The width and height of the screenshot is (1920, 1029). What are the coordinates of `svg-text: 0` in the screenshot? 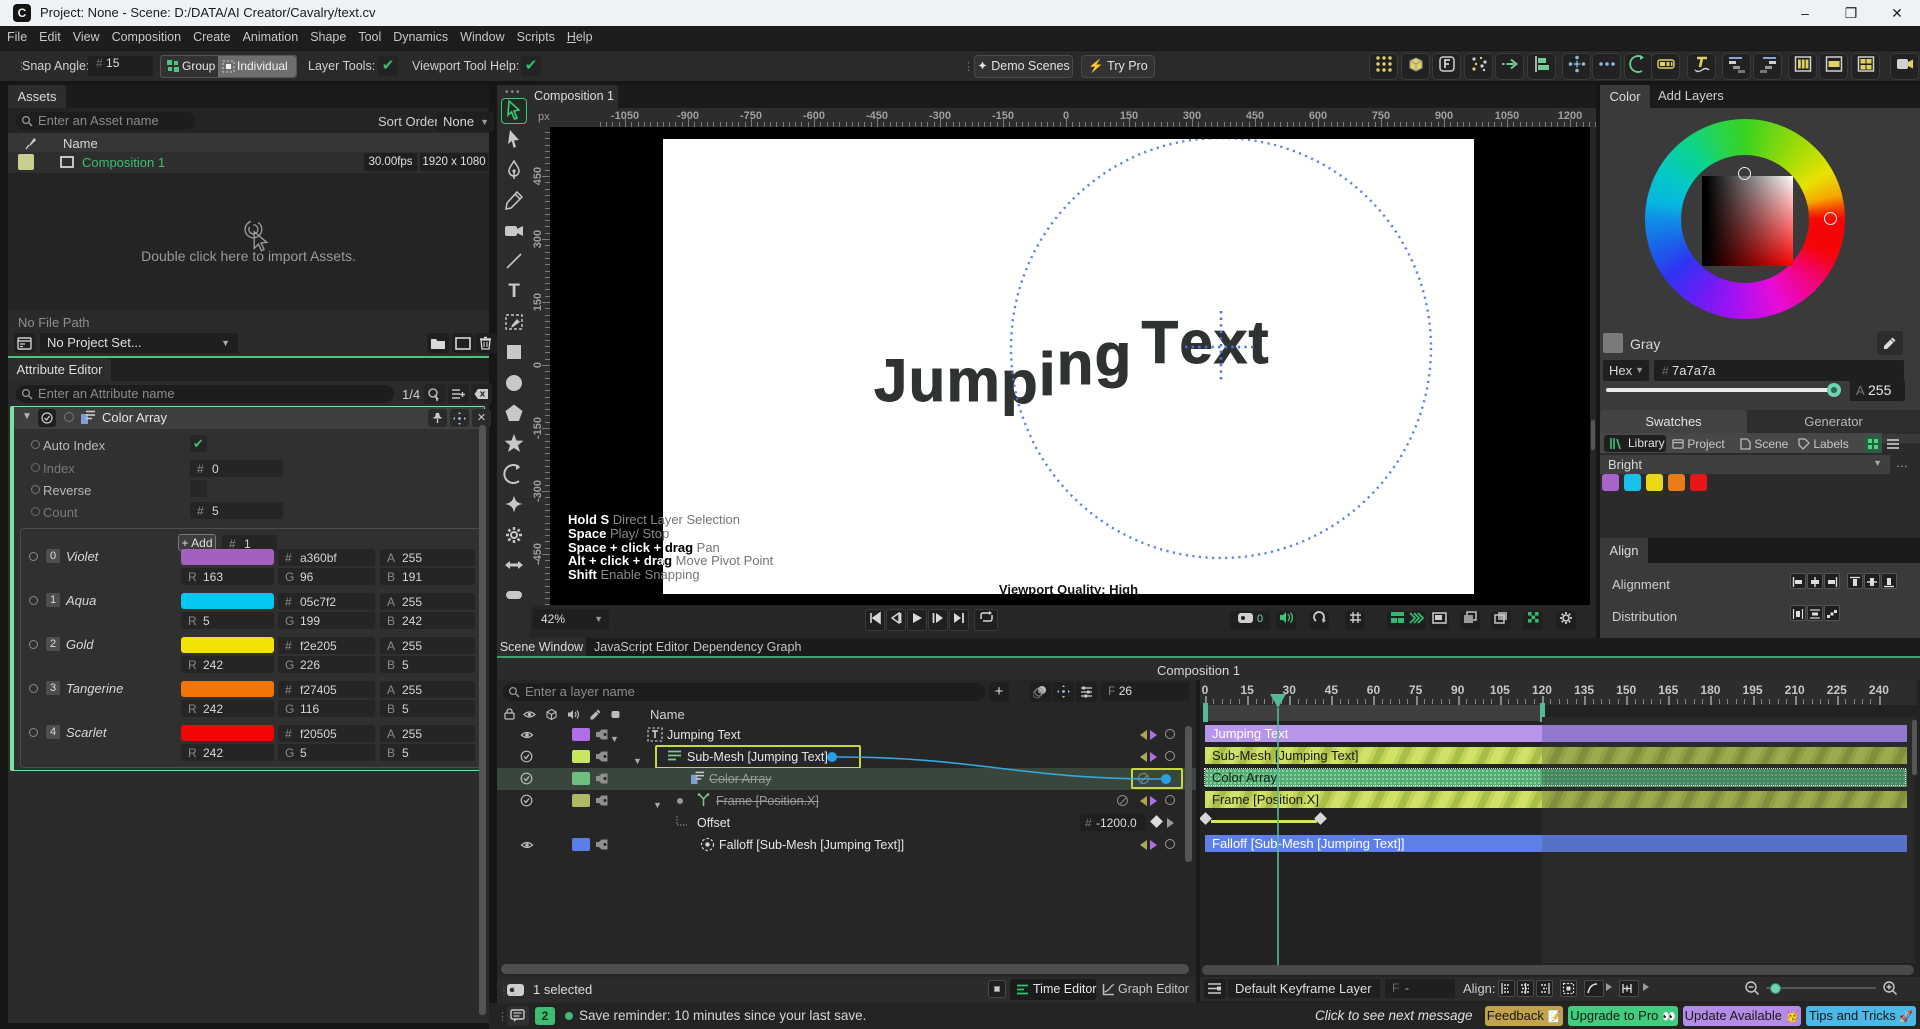 It's located at (1260, 618).